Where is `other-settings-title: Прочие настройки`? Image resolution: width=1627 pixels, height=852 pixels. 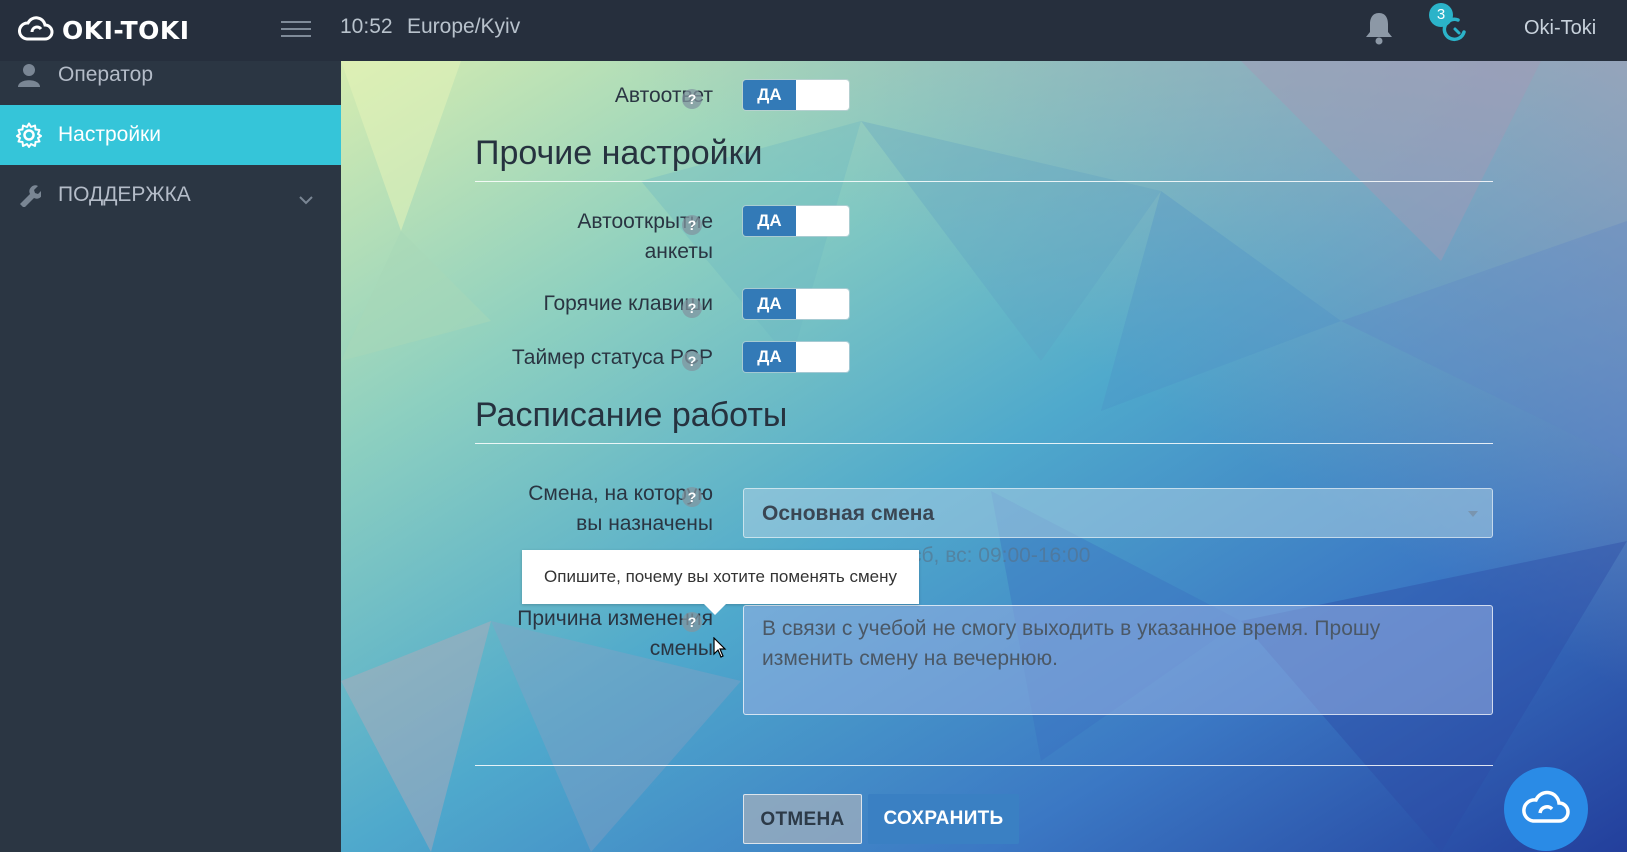
other-settings-title: Прочие настройки is located at coordinates (619, 153).